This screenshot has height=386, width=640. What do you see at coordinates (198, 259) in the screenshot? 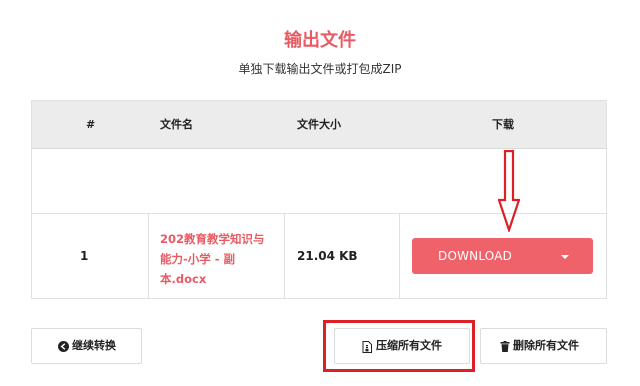
I see `file-name-line: 能力-小学 - 副` at bounding box center [198, 259].